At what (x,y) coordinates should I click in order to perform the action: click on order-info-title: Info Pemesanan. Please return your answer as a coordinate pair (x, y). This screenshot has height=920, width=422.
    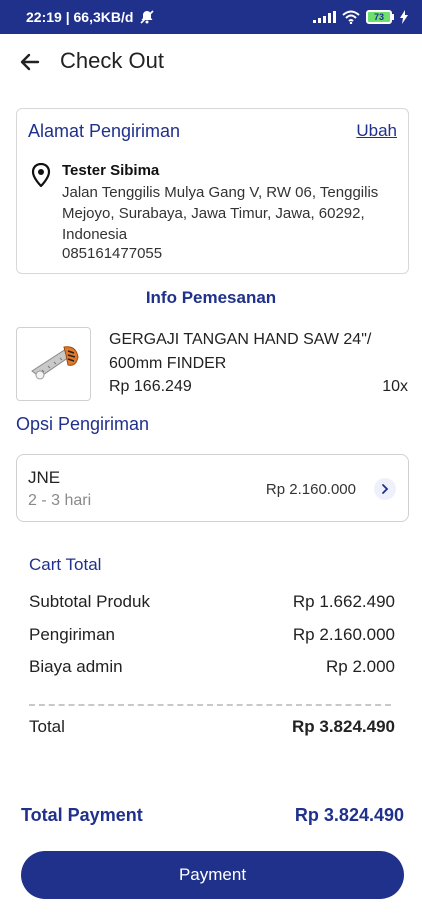
    Looking at the image, I should click on (211, 297).